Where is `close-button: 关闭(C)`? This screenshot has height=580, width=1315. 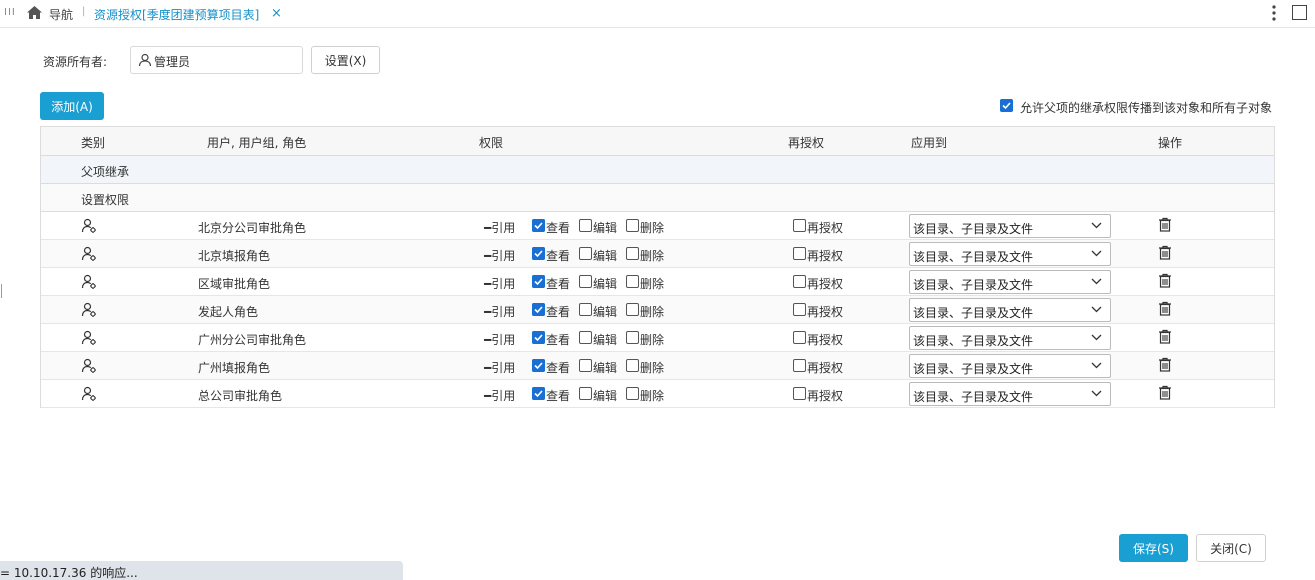
close-button: 关闭(C) is located at coordinates (1231, 548).